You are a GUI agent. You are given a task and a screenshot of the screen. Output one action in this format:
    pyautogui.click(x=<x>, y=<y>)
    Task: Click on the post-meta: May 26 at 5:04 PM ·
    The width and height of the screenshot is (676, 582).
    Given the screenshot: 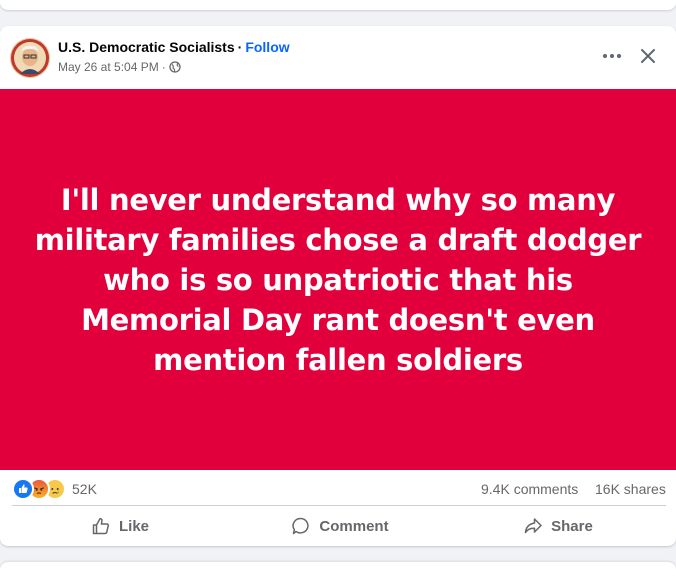 What is the action you would take?
    pyautogui.click(x=119, y=67)
    